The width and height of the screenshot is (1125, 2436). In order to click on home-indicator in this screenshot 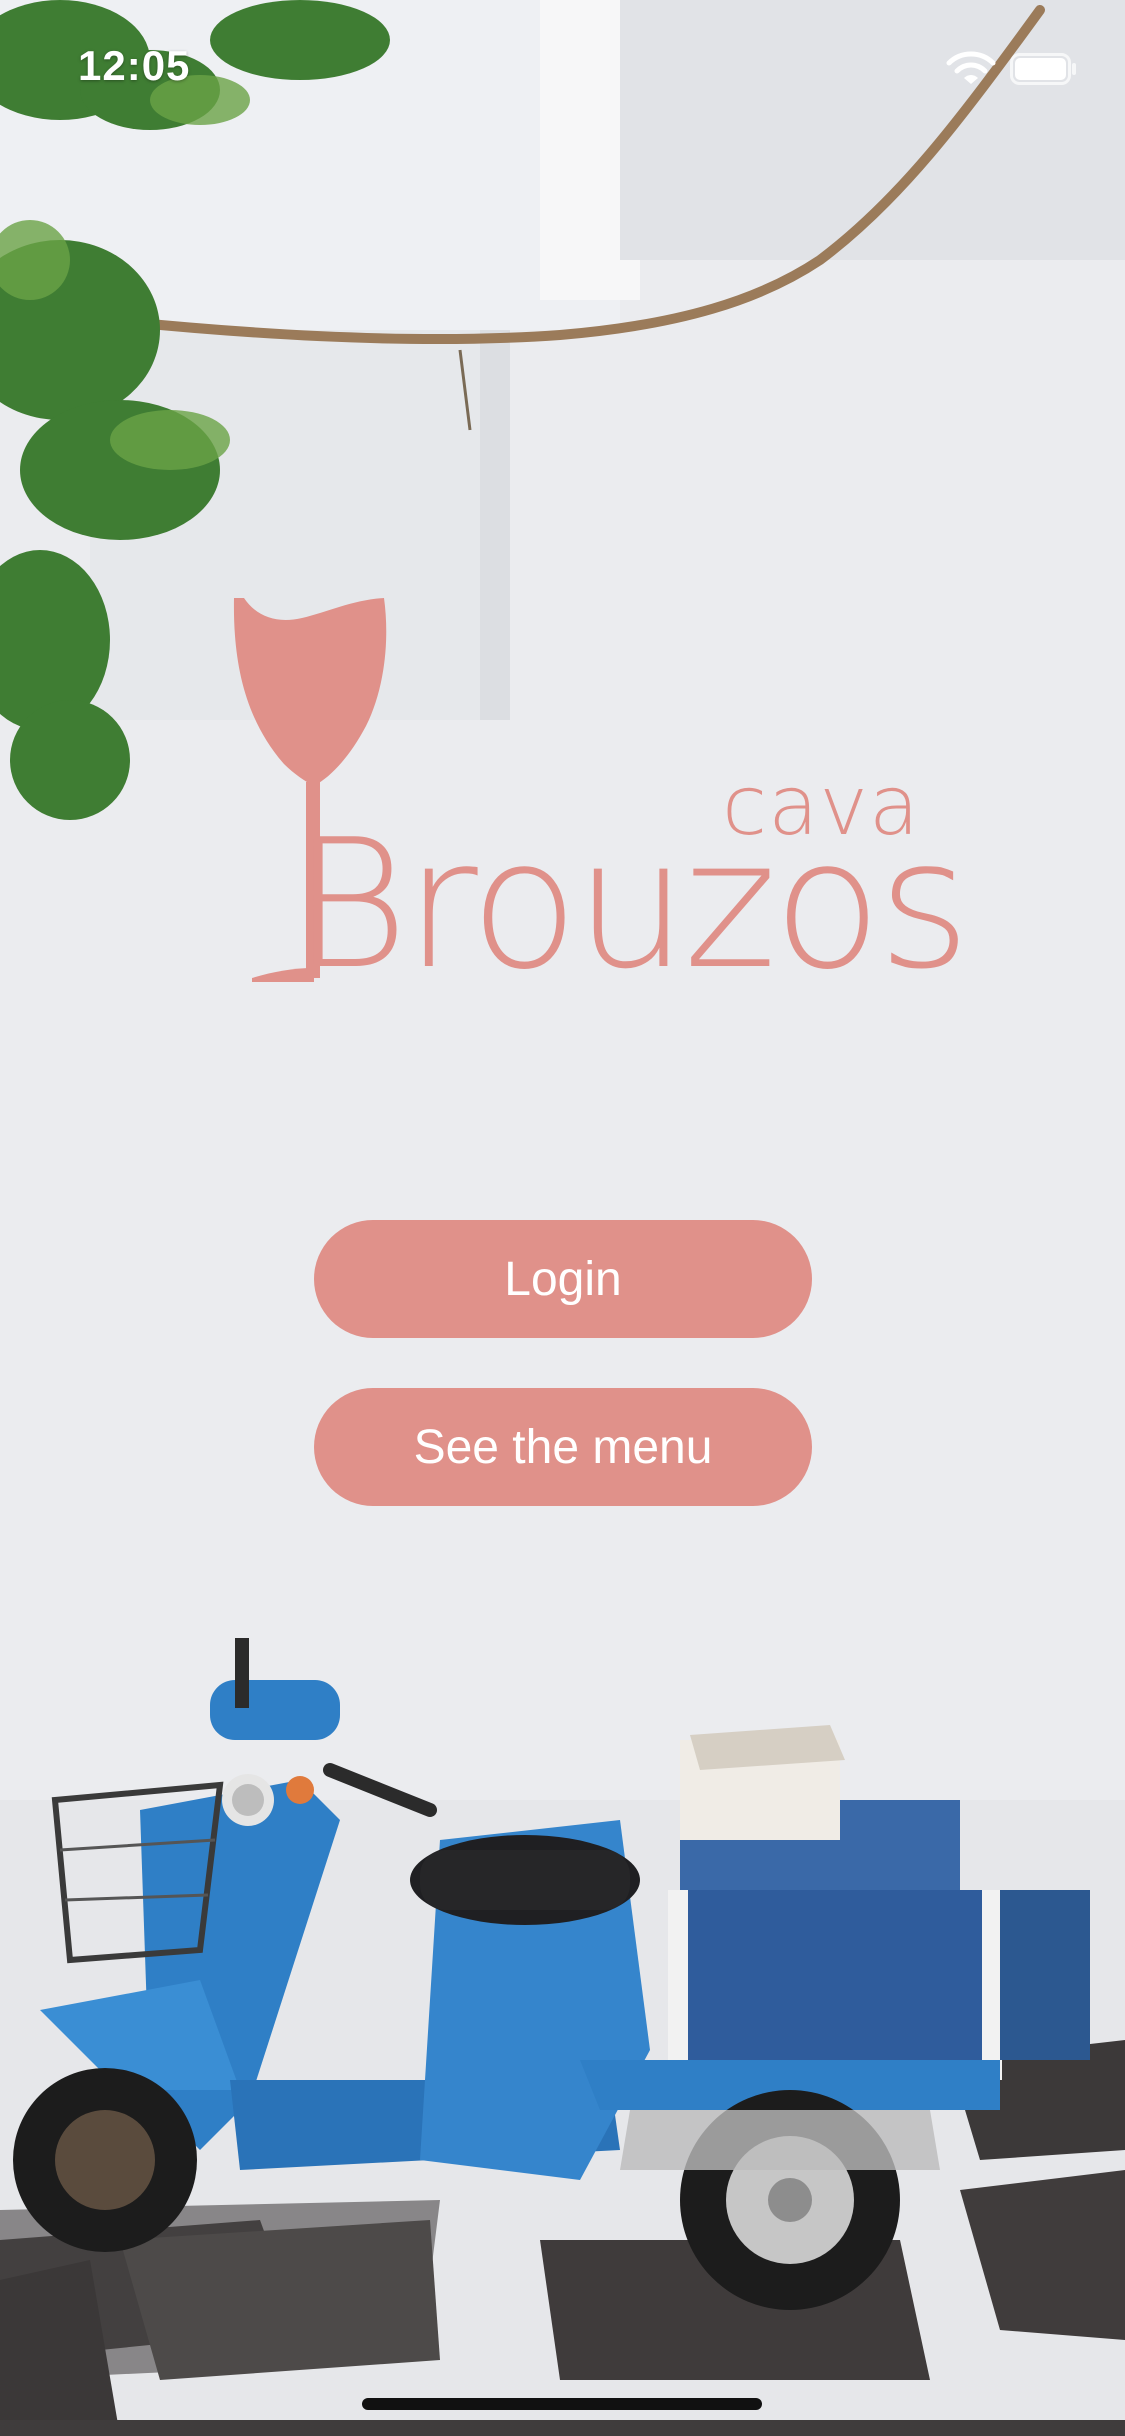, I will do `click(562, 2404)`.